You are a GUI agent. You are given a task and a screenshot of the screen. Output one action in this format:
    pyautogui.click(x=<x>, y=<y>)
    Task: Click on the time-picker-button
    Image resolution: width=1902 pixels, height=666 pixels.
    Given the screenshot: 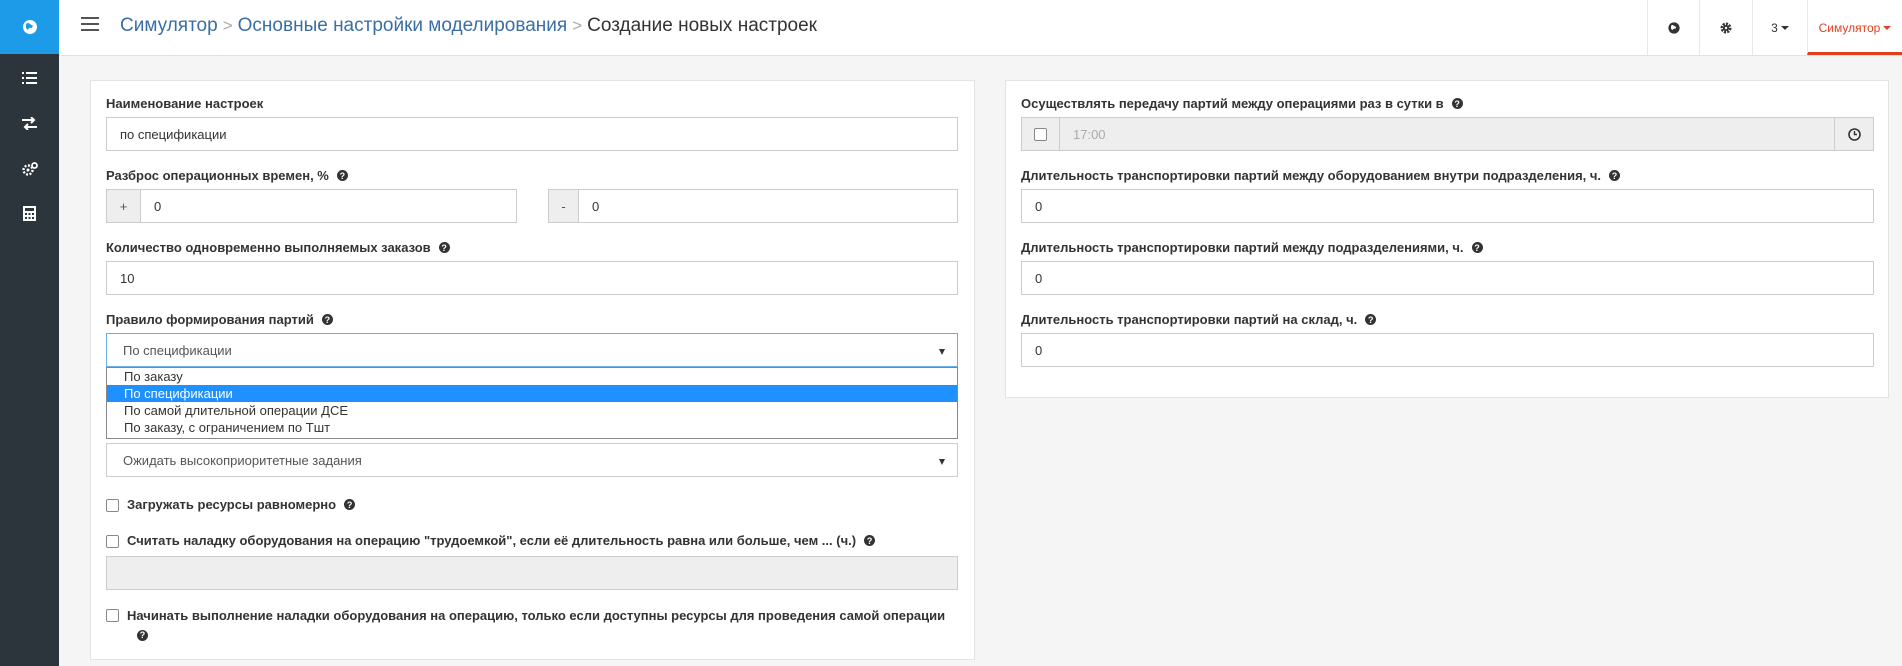 What is the action you would take?
    pyautogui.click(x=1854, y=134)
    